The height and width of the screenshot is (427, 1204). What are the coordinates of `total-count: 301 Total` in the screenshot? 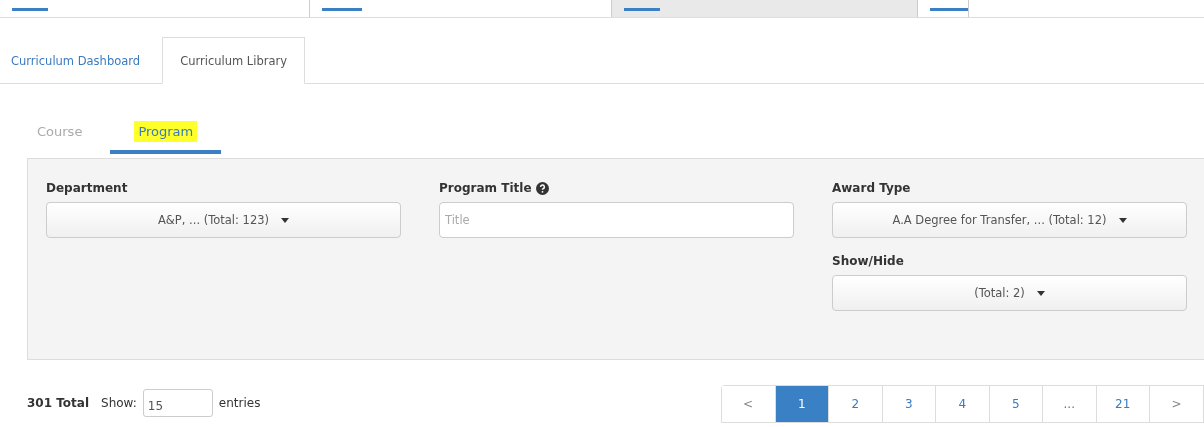 It's located at (58, 403).